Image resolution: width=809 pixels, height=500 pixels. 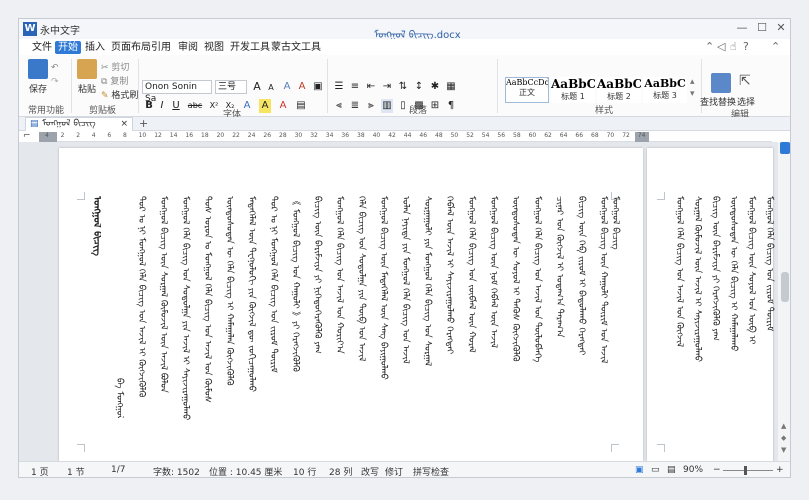 What do you see at coordinates (783, 450) in the screenshot?
I see `scroll-down-icon: ▼` at bounding box center [783, 450].